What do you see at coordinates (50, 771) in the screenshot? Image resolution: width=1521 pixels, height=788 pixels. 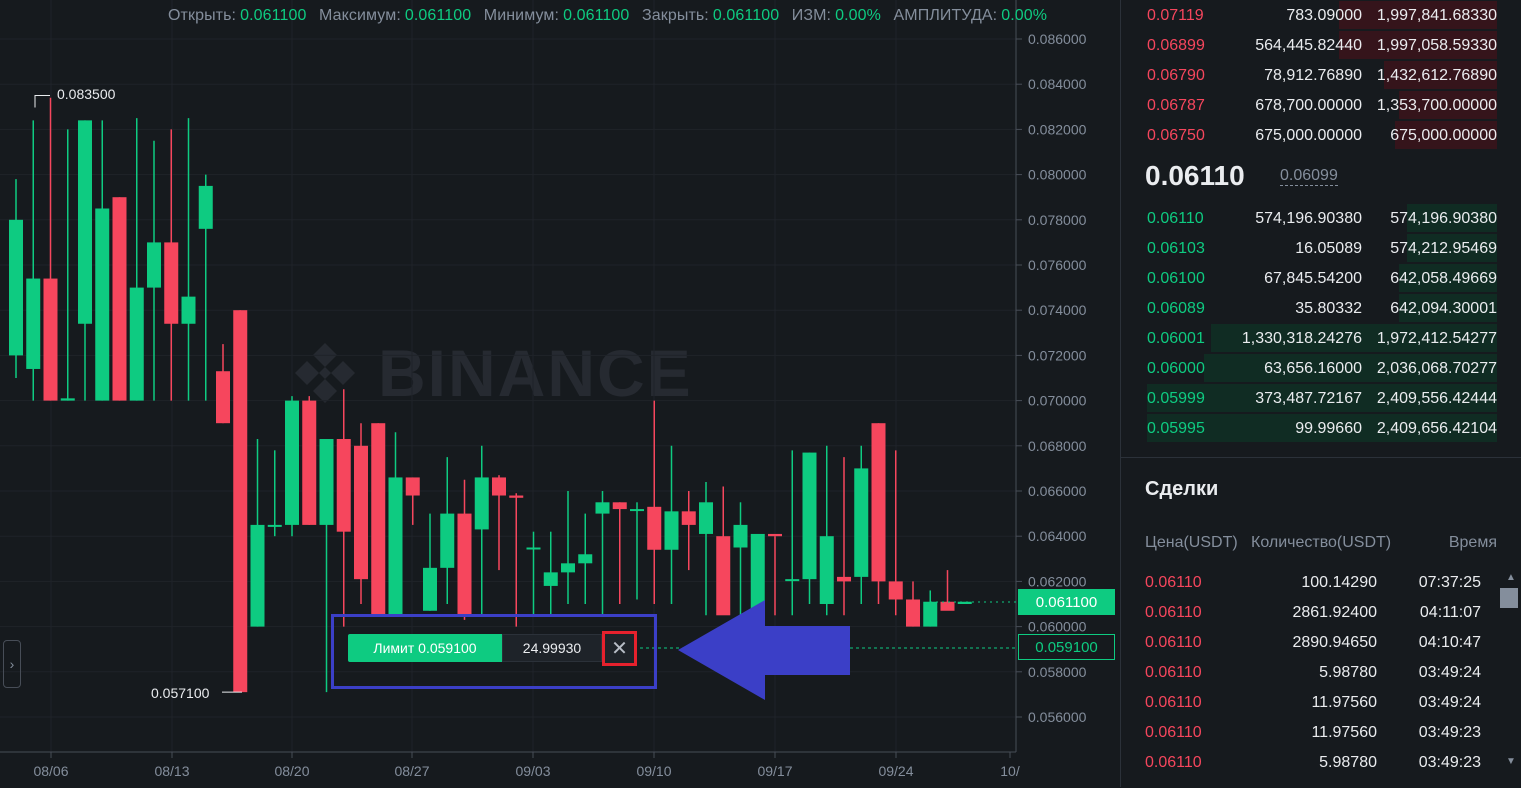 I see `x-tick-label: 08/06` at bounding box center [50, 771].